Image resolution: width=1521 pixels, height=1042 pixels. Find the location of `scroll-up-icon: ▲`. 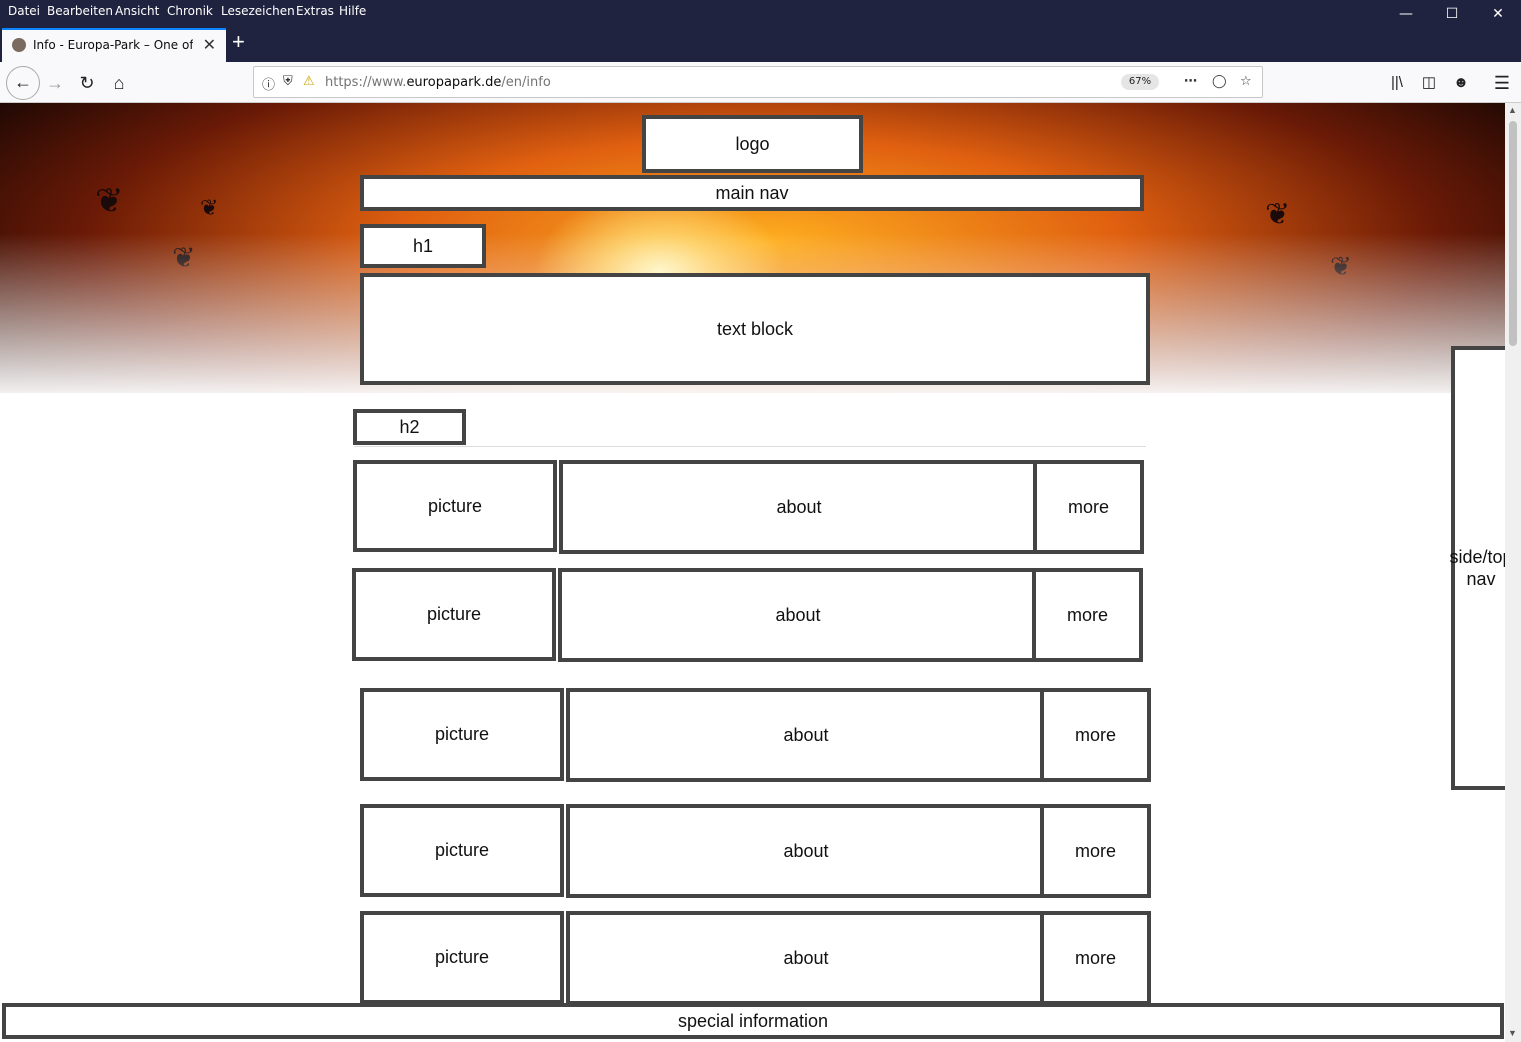

scroll-up-icon: ▲ is located at coordinates (1512, 110).